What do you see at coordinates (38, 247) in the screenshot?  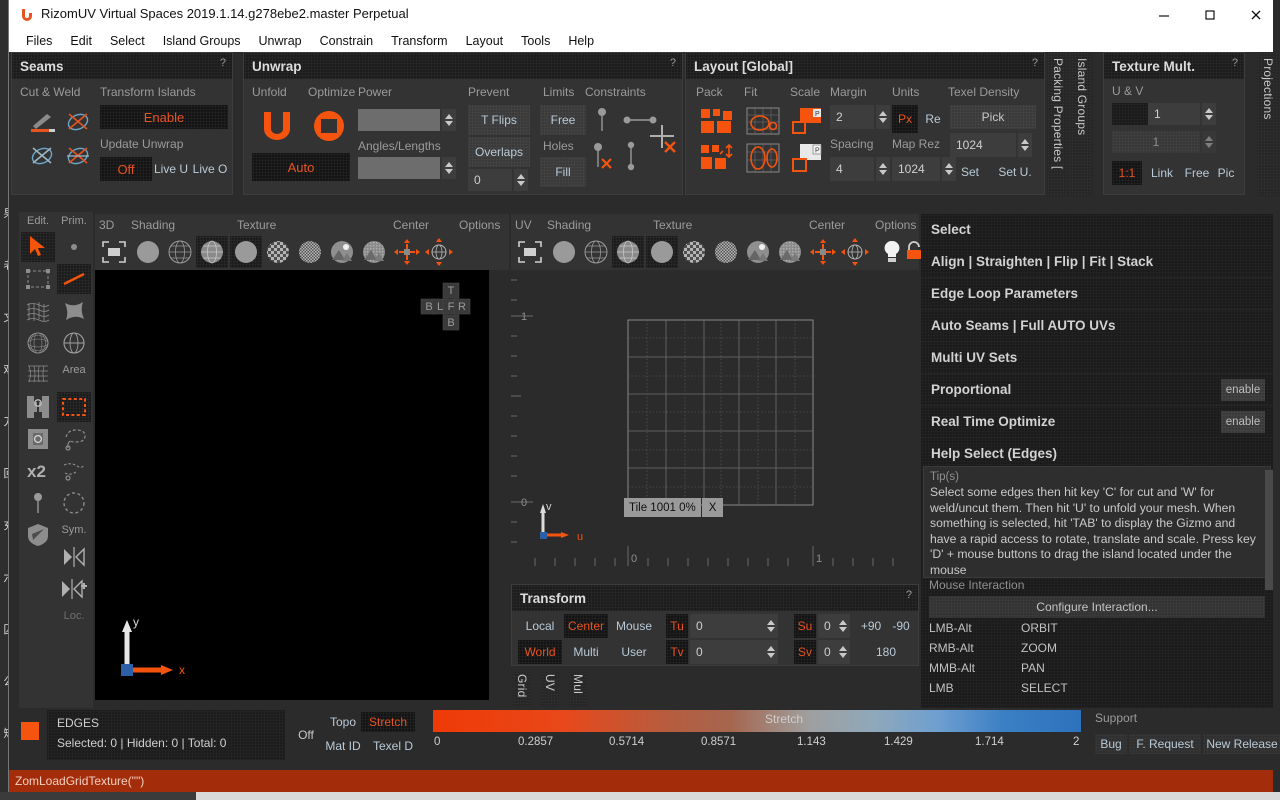 I see `tool-select-arrow` at bounding box center [38, 247].